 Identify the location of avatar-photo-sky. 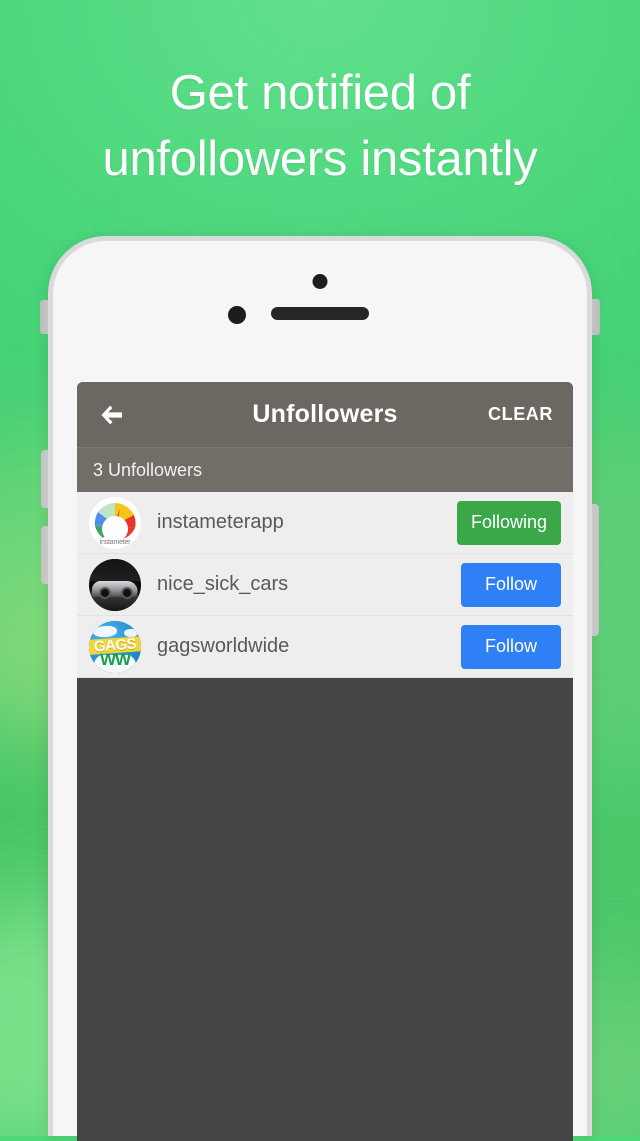
(115, 570).